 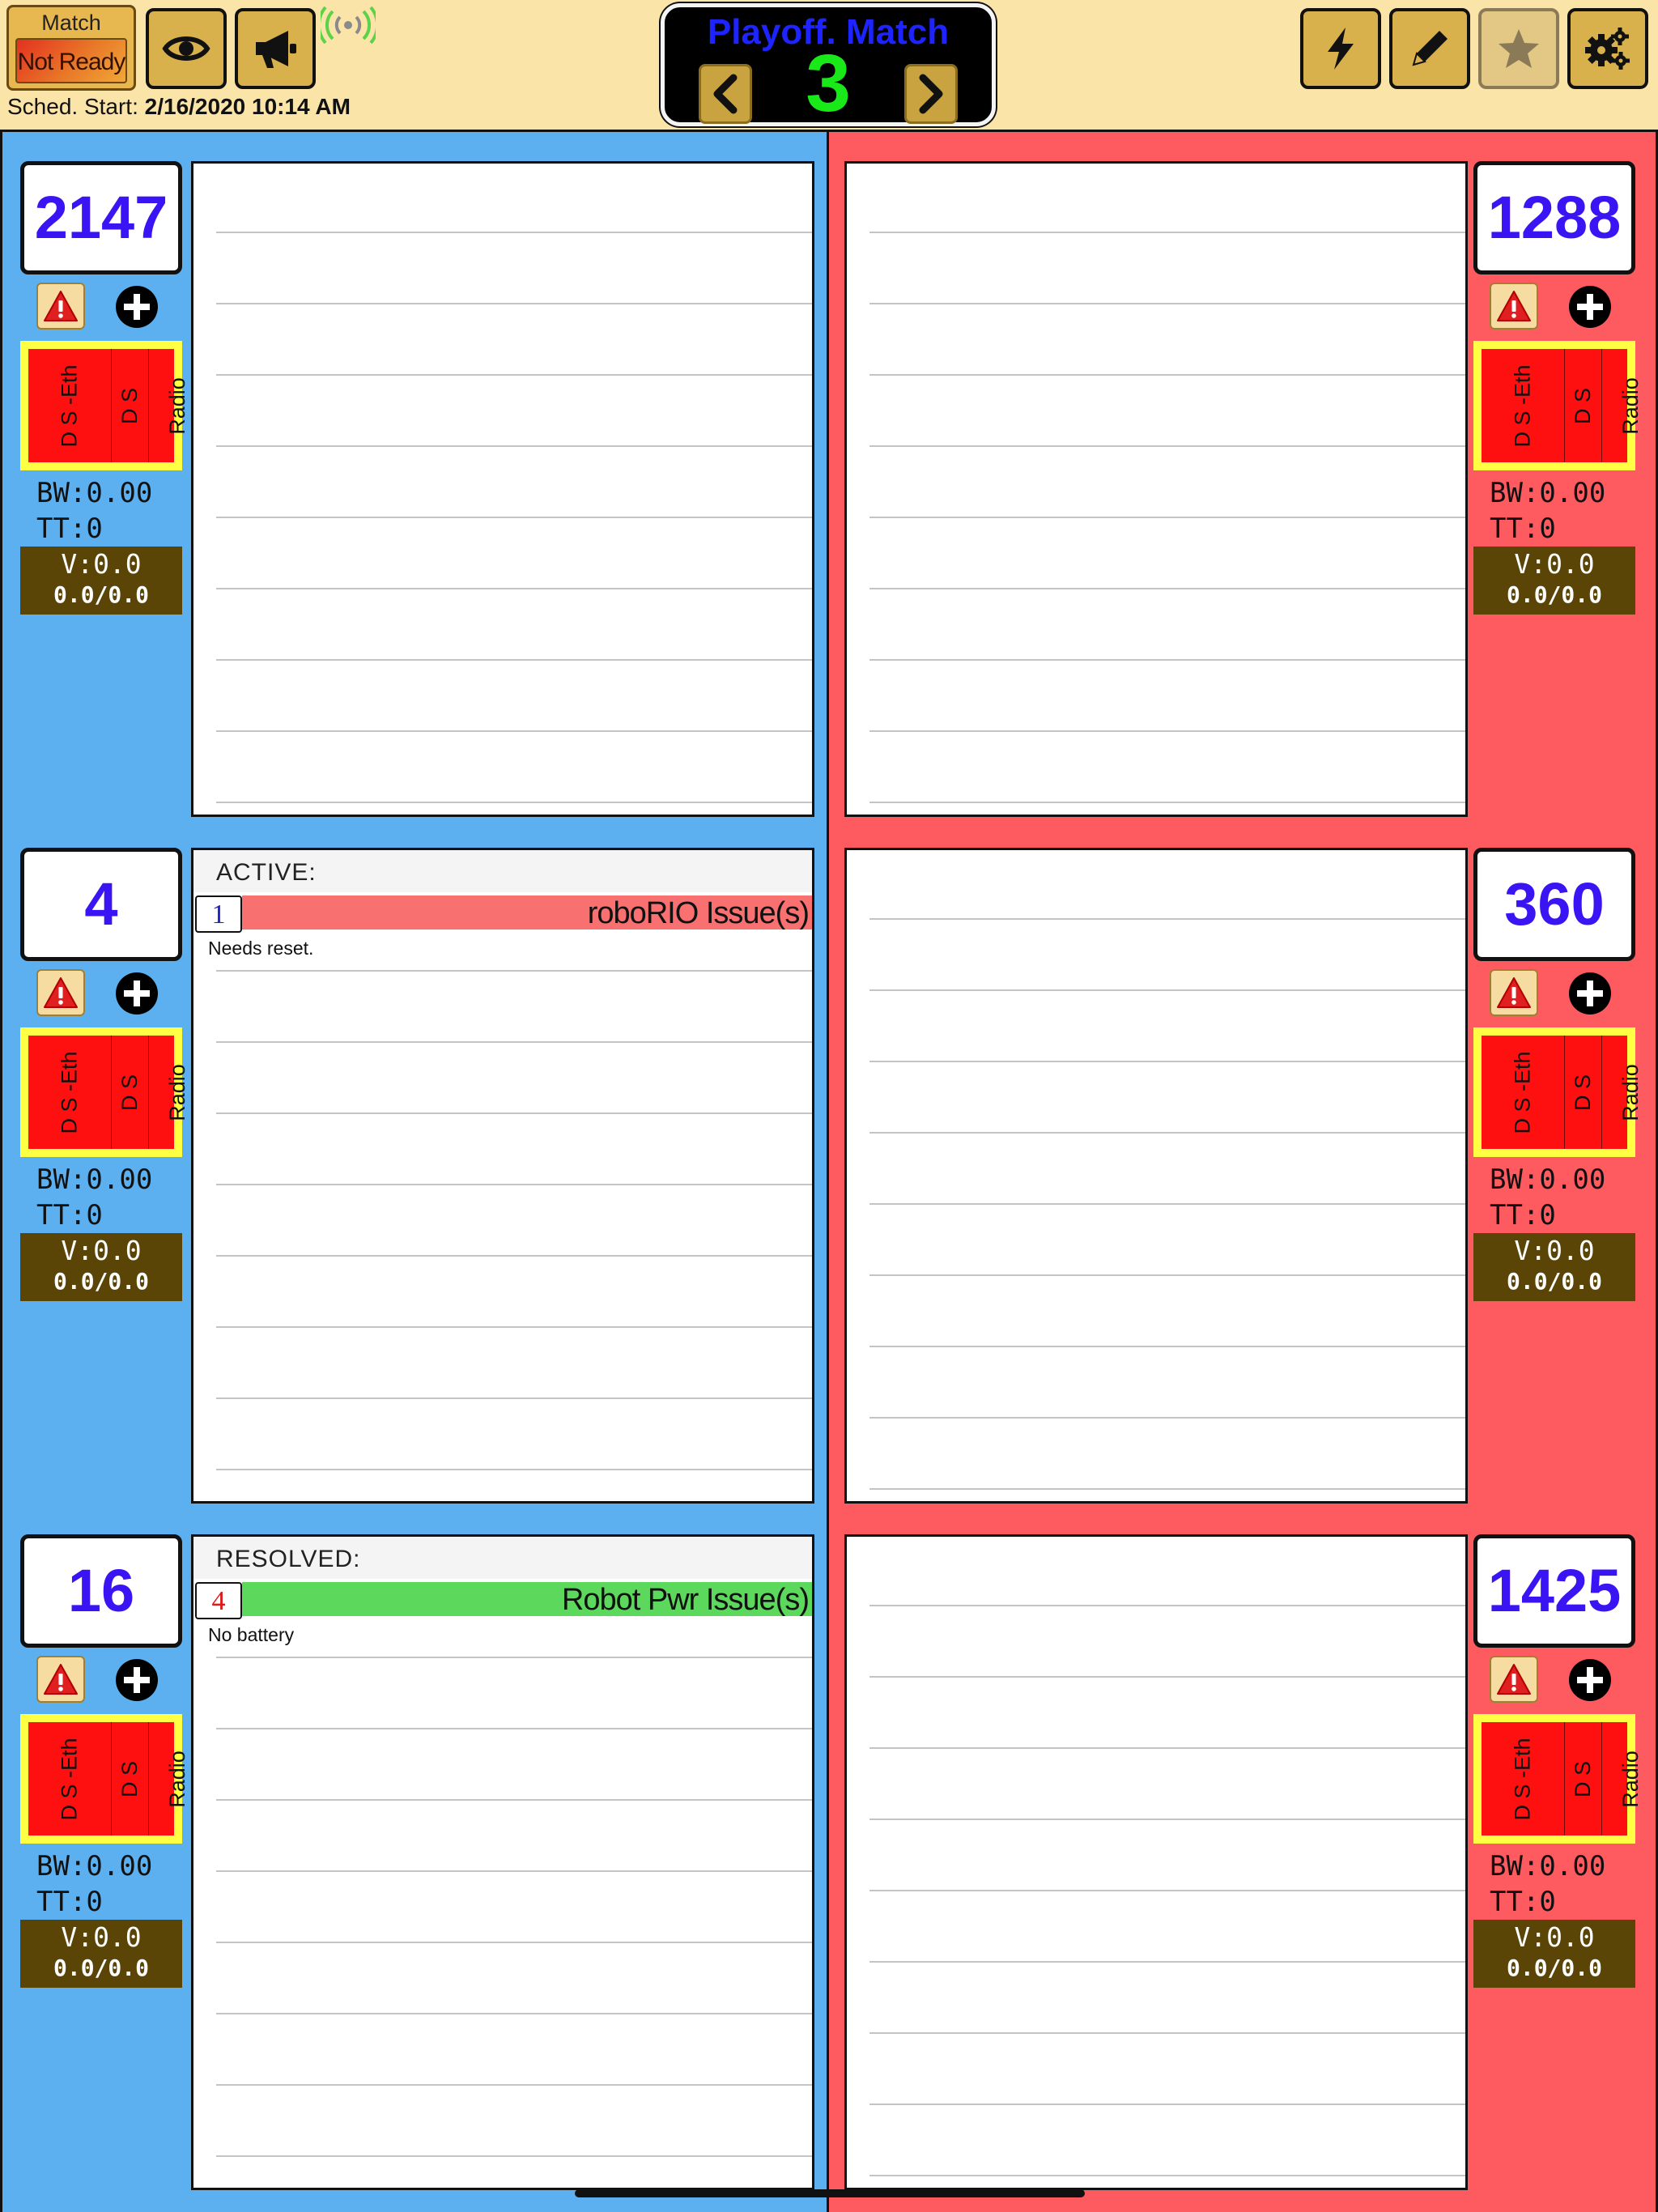 What do you see at coordinates (251, 1635) in the screenshot?
I see `issue-note: No battery` at bounding box center [251, 1635].